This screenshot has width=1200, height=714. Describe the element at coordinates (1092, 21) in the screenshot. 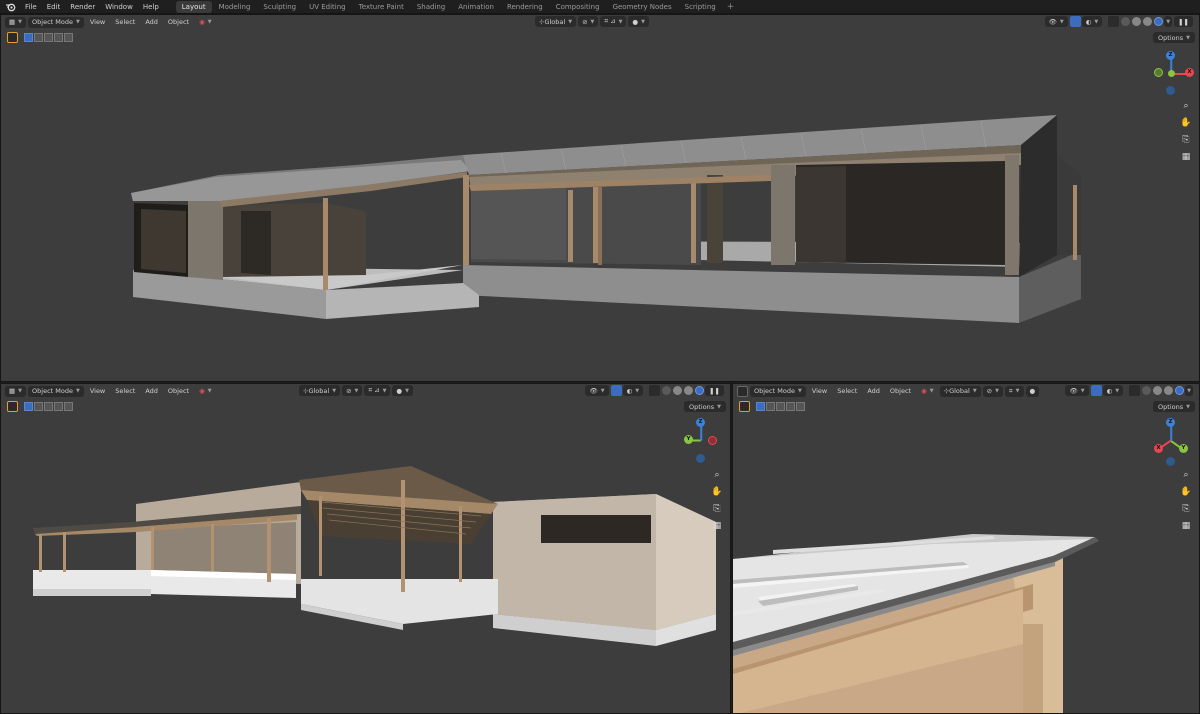

I see `overlay-dropdown: ◐ ▼` at that location.